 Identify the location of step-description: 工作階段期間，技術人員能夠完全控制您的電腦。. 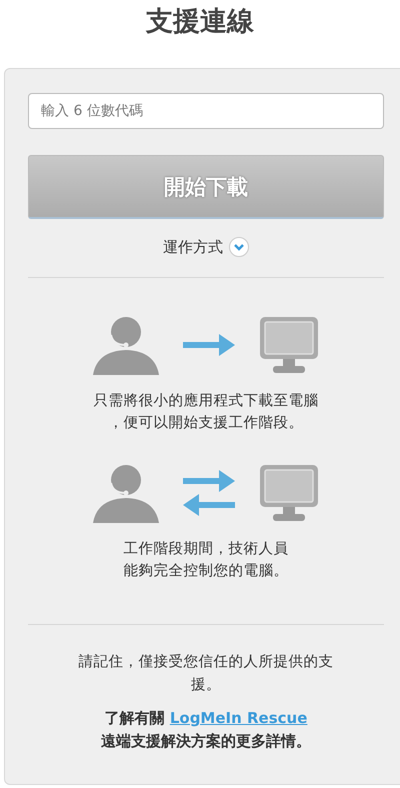
(206, 560).